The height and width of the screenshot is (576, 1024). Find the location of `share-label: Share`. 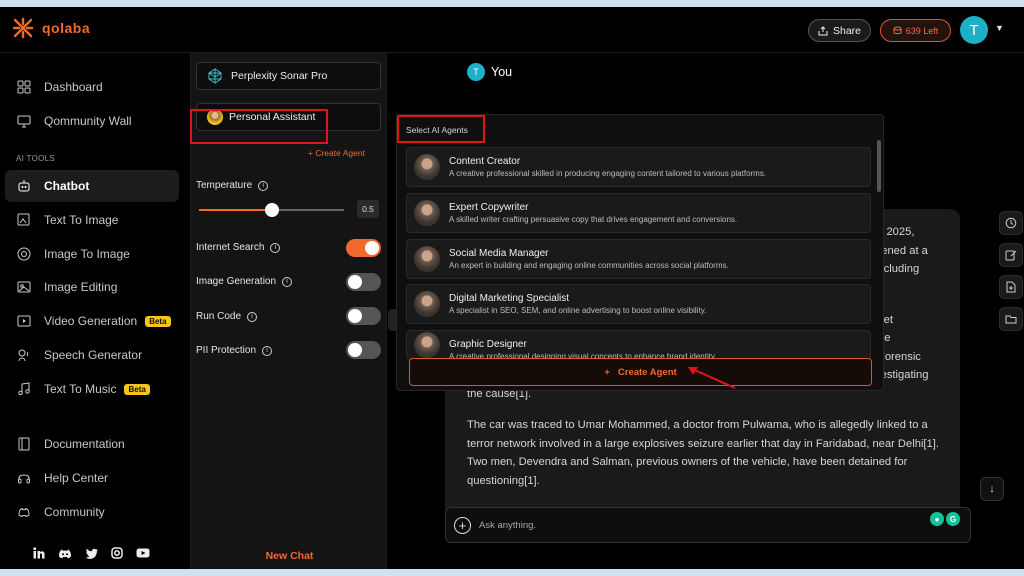

share-label: Share is located at coordinates (847, 30).